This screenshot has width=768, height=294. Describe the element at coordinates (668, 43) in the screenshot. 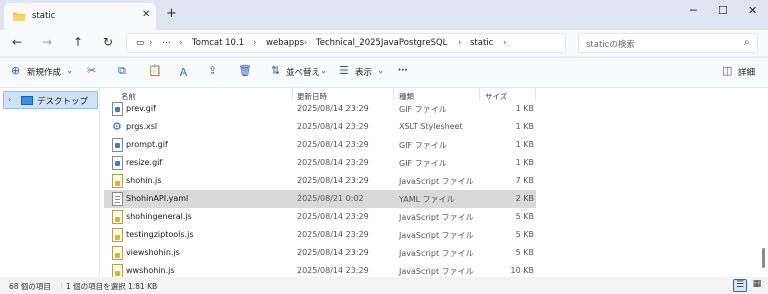

I see `search-input: staticの検索 ⌕` at that location.